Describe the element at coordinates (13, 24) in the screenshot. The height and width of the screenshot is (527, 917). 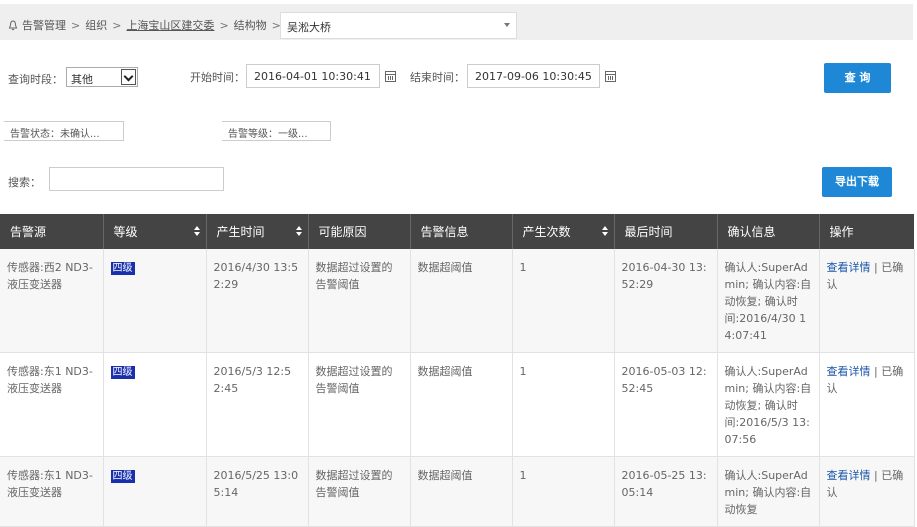
I see `bell-icon` at that location.